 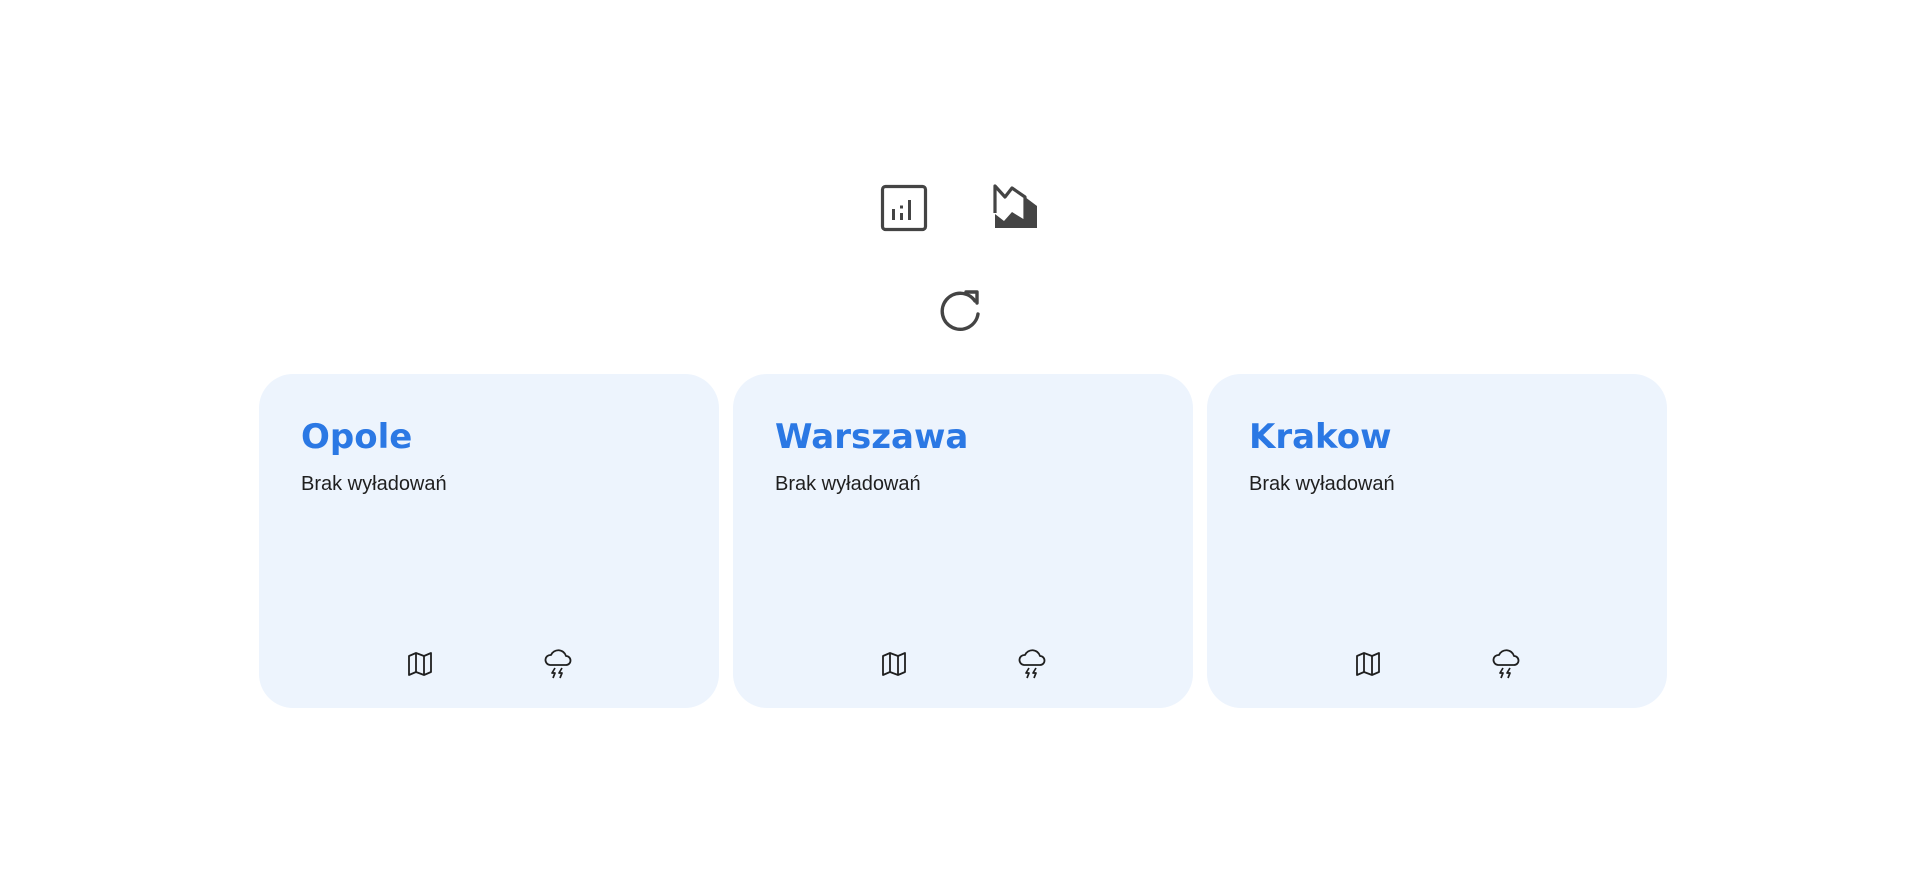 I want to click on top-toolbar, so click(x=960, y=208).